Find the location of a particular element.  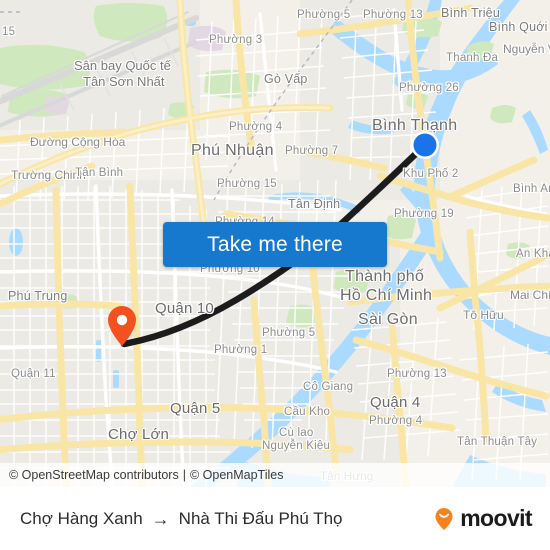

arrow-right-icon: → is located at coordinates (160, 518).